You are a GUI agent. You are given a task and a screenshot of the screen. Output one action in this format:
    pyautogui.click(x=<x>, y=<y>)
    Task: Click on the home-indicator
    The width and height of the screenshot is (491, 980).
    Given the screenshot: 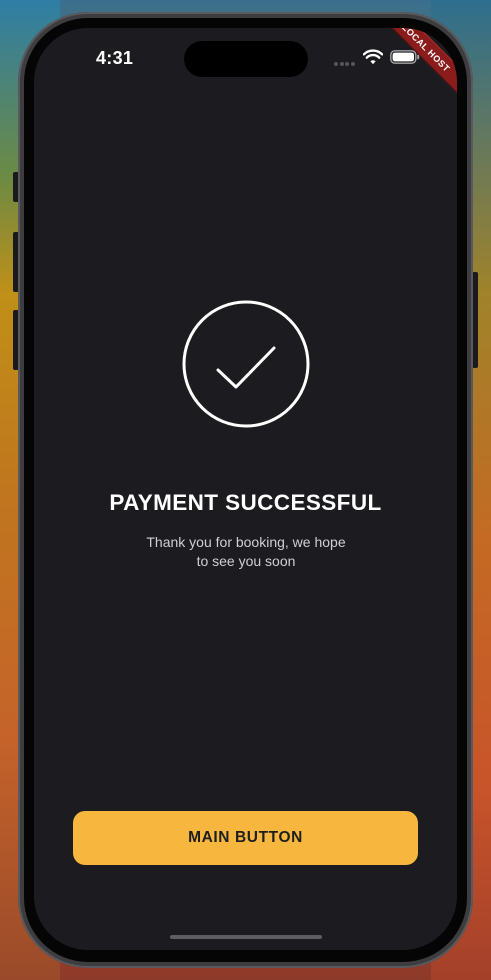 What is the action you would take?
    pyautogui.click(x=246, y=937)
    